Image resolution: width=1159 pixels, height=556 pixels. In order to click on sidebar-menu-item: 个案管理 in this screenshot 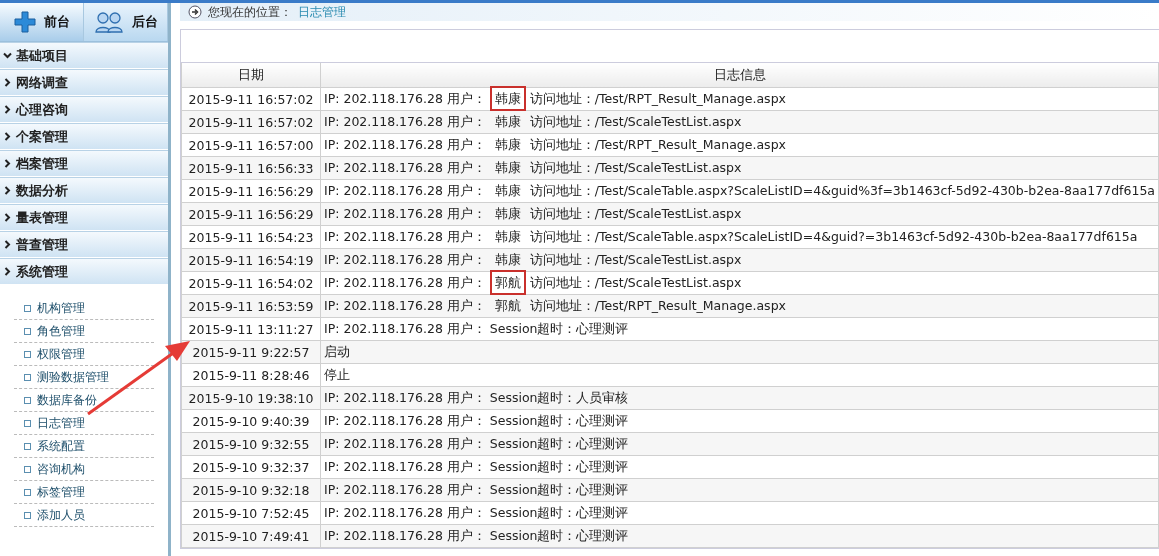, I will do `click(84, 136)`.